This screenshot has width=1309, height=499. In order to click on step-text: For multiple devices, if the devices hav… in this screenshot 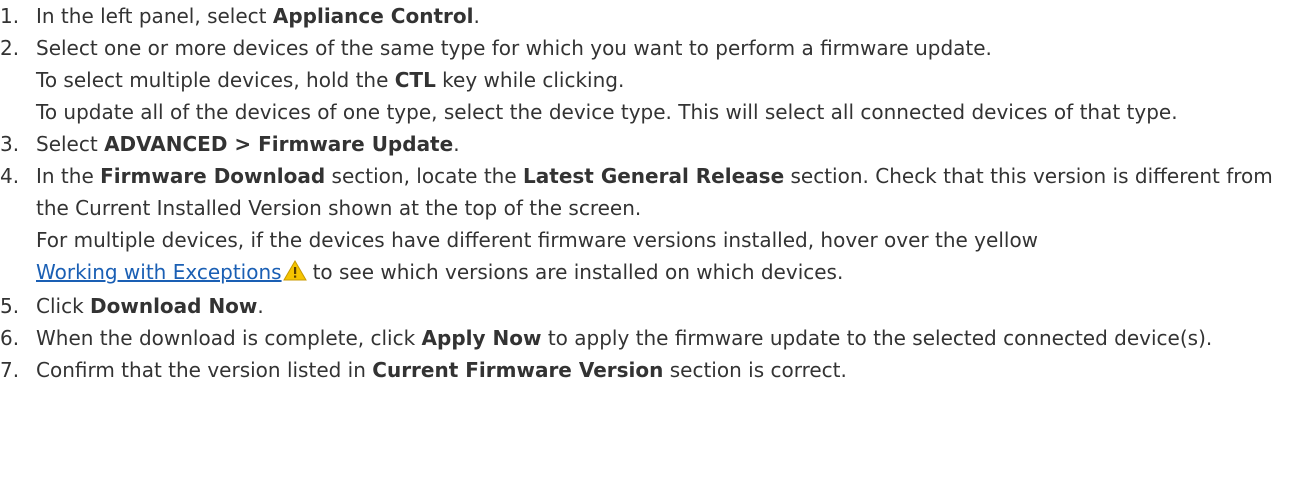, I will do `click(537, 240)`.